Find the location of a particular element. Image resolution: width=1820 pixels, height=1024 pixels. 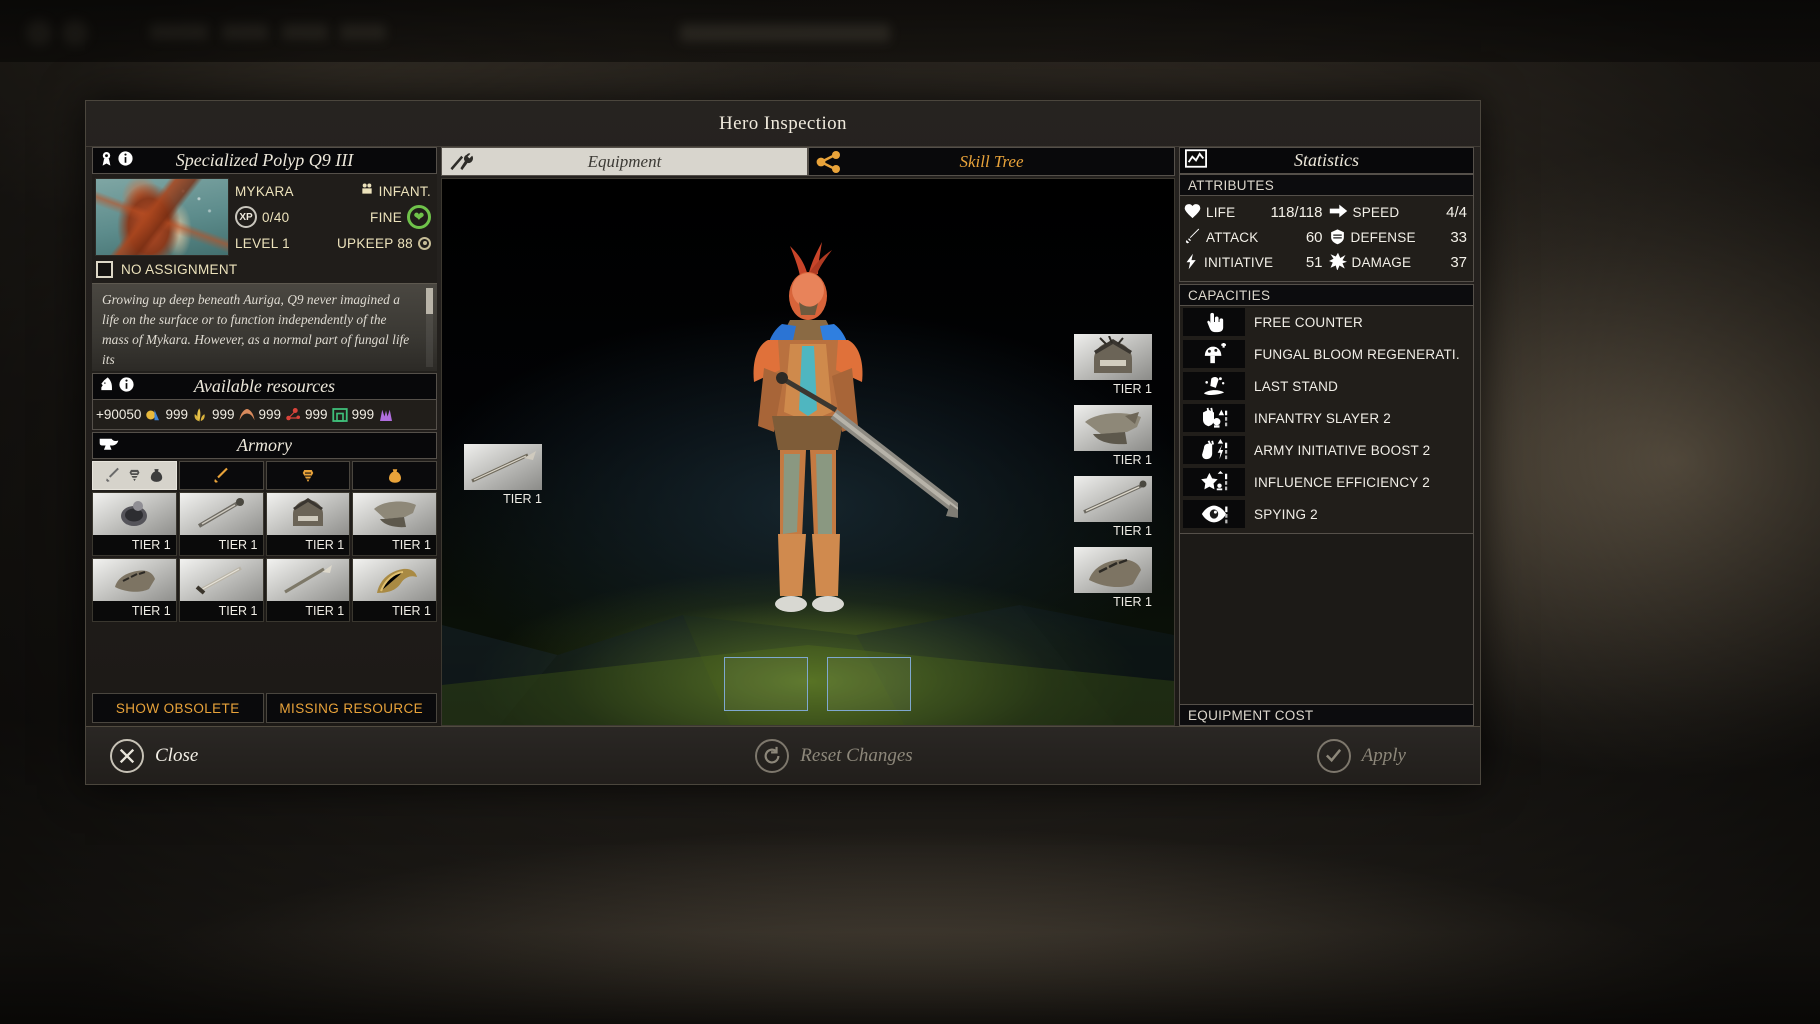

hero-quality: FINE is located at coordinates (386, 217).